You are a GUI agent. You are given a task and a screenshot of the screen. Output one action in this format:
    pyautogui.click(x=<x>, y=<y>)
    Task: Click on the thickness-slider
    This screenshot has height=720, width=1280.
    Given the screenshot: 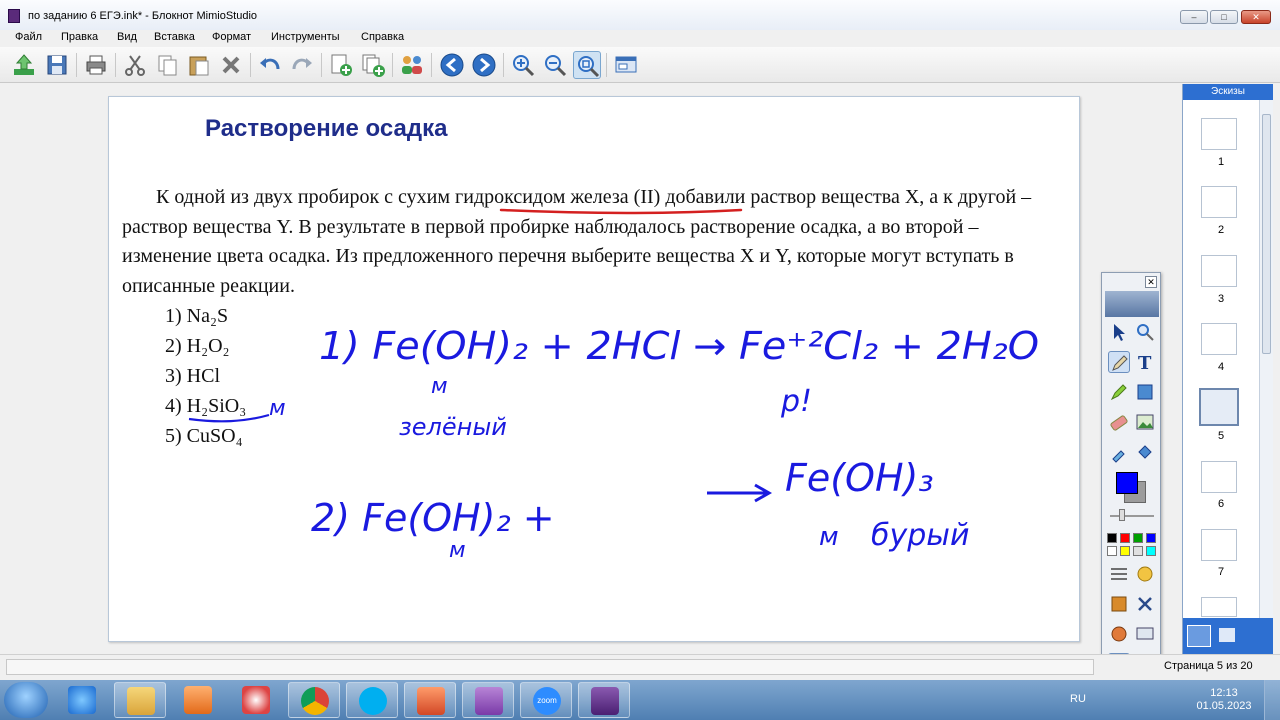 What is the action you would take?
    pyautogui.click(x=1122, y=515)
    